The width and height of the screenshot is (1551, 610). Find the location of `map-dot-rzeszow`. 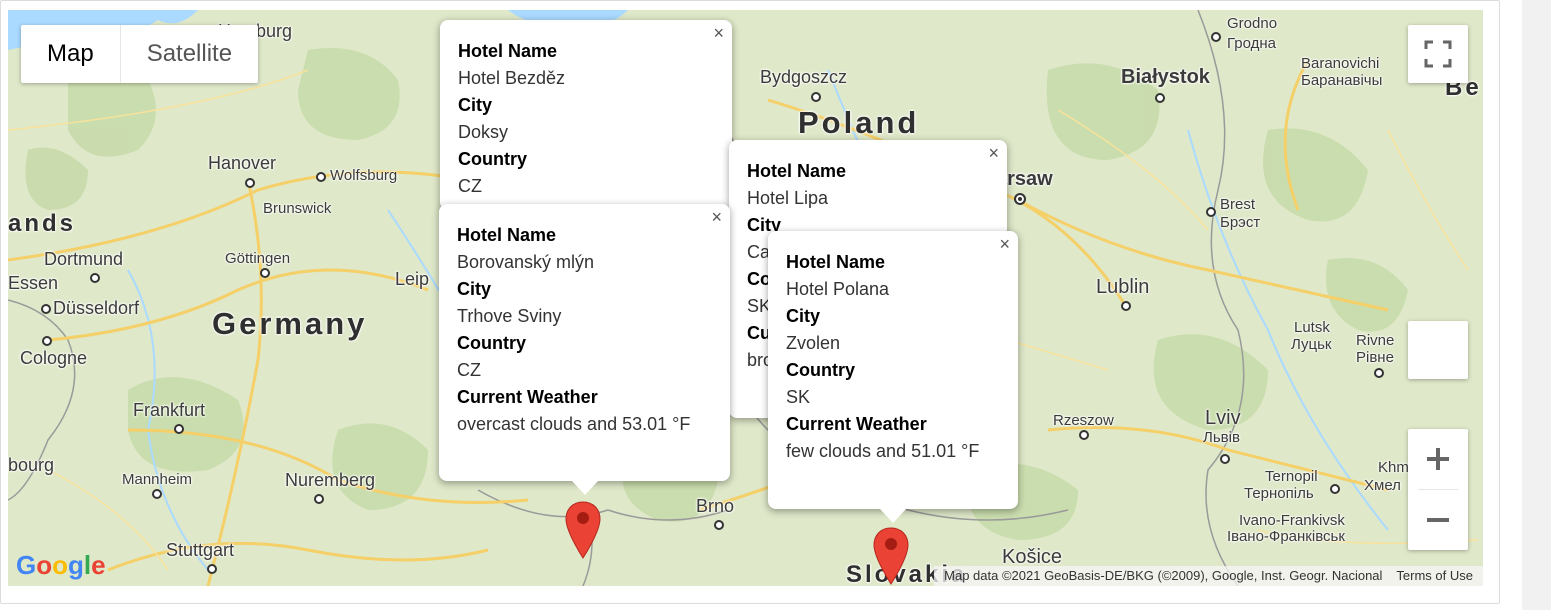

map-dot-rzeszow is located at coordinates (1084, 435).